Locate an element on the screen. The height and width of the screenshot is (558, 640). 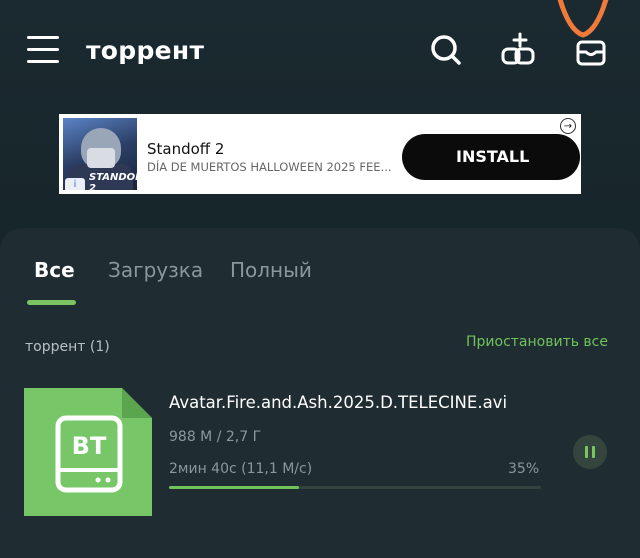
app-title: торрент is located at coordinates (145, 50).